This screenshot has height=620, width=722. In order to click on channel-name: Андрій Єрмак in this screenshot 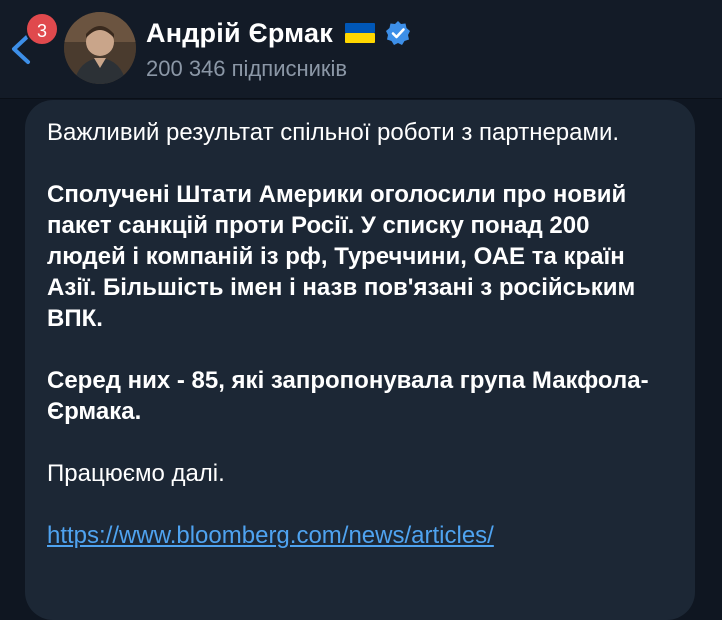, I will do `click(239, 32)`.